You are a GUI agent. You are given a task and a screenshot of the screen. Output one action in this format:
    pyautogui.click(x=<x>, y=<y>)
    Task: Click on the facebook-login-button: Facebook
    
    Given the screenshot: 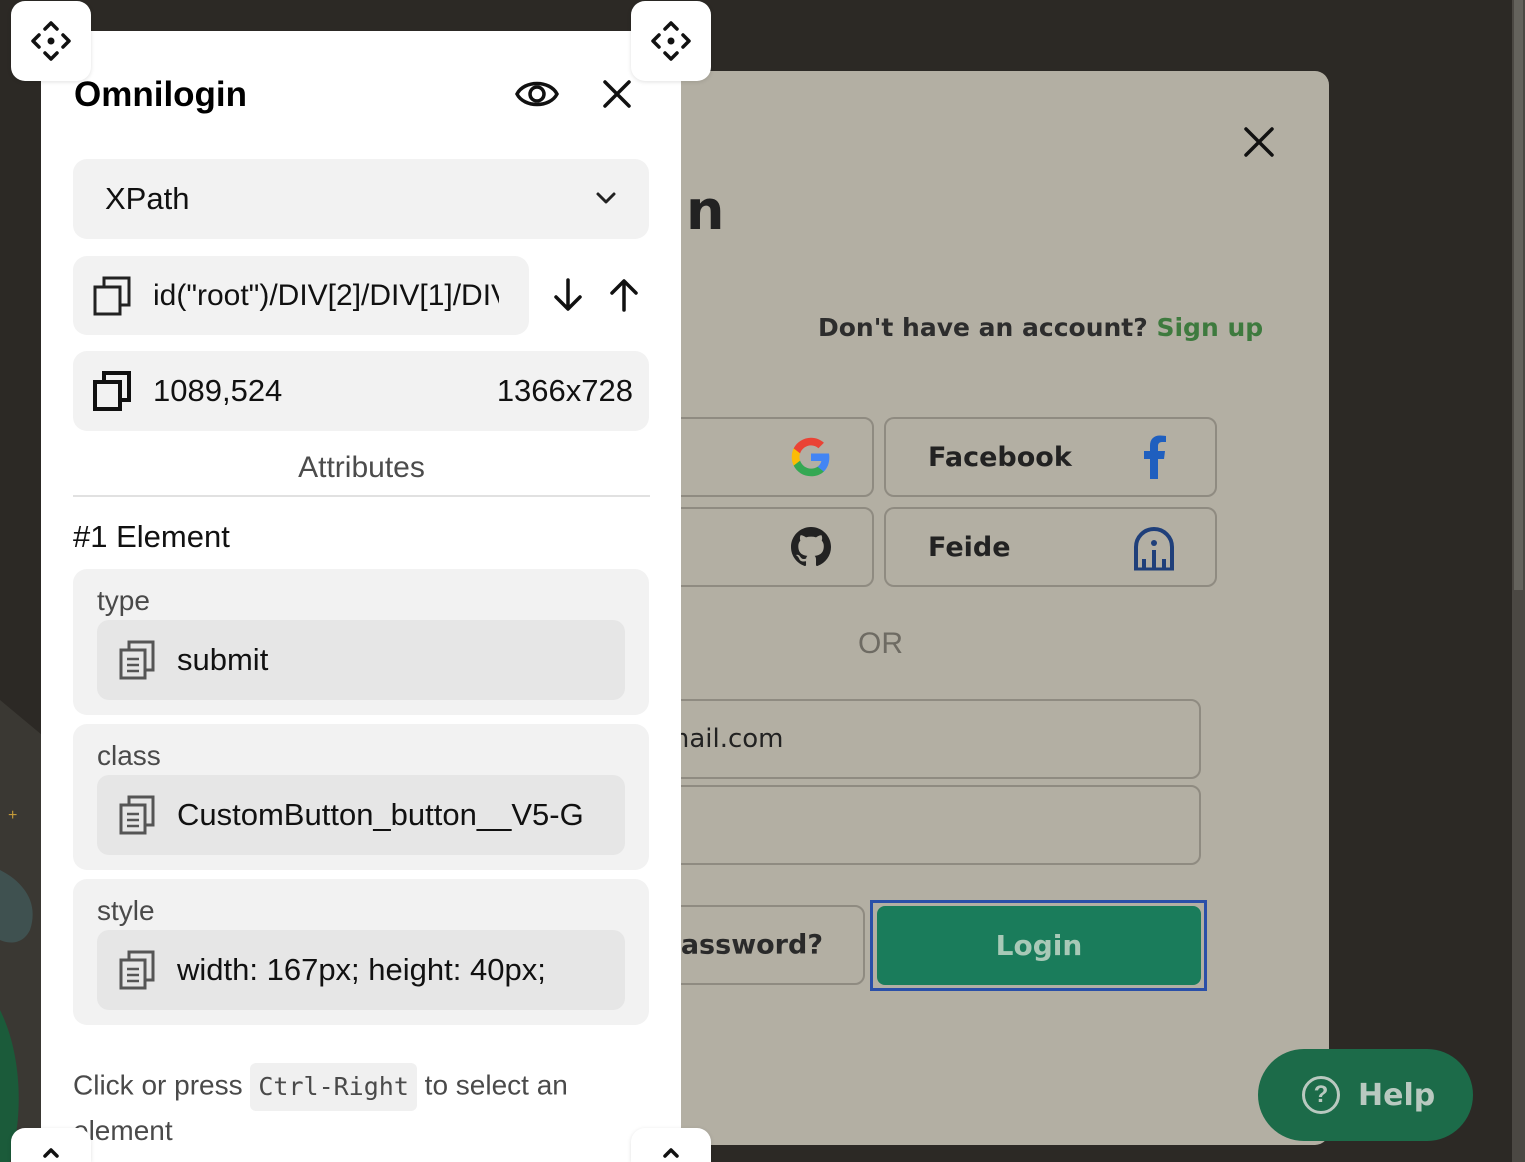 What is the action you would take?
    pyautogui.click(x=1050, y=457)
    